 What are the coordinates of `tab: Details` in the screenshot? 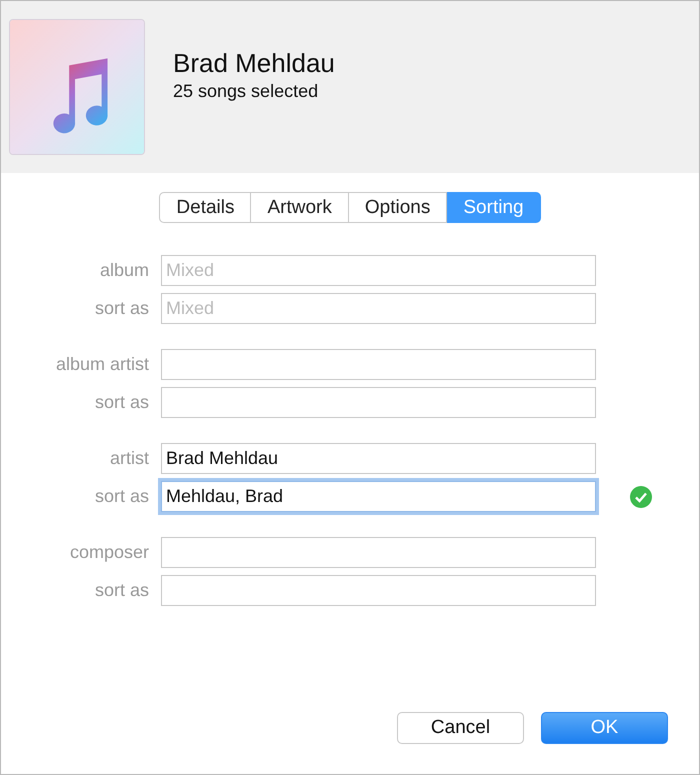 It's located at (205, 207).